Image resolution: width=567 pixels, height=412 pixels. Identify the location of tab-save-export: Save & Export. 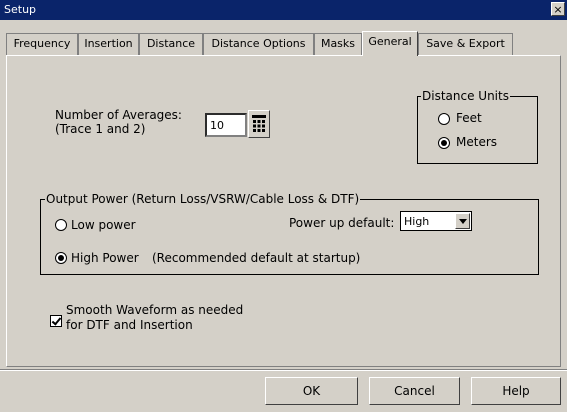
(465, 44).